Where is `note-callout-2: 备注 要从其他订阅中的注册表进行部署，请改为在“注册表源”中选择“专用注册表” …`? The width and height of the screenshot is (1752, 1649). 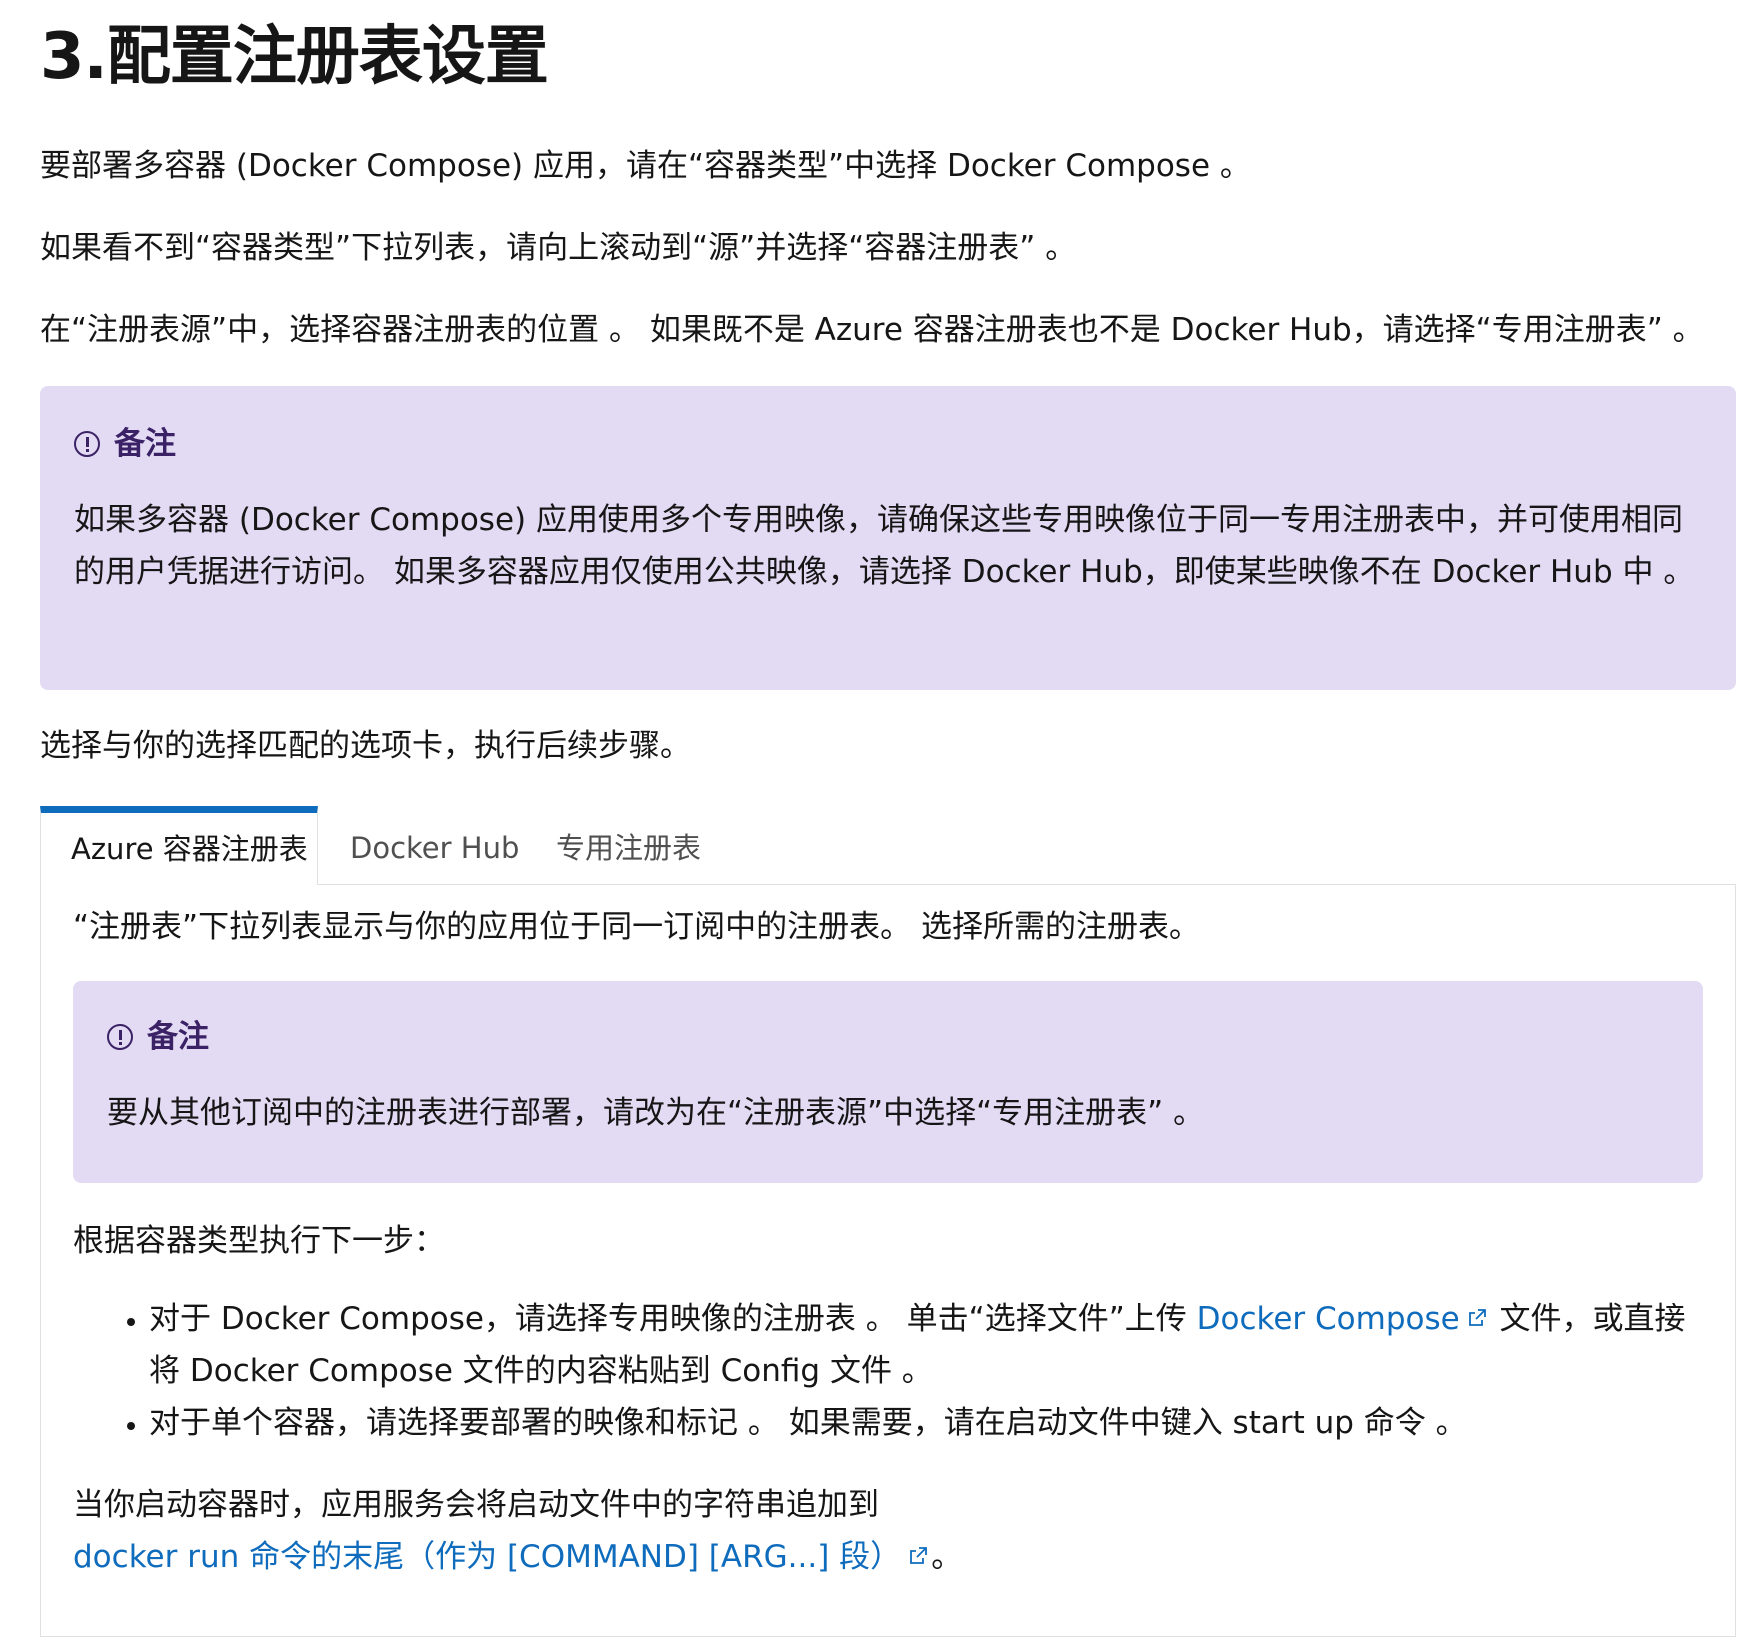 note-callout-2: 备注 要从其他订阅中的注册表进行部署，请改为在“注册表源”中选择“专用注册表” … is located at coordinates (888, 1082).